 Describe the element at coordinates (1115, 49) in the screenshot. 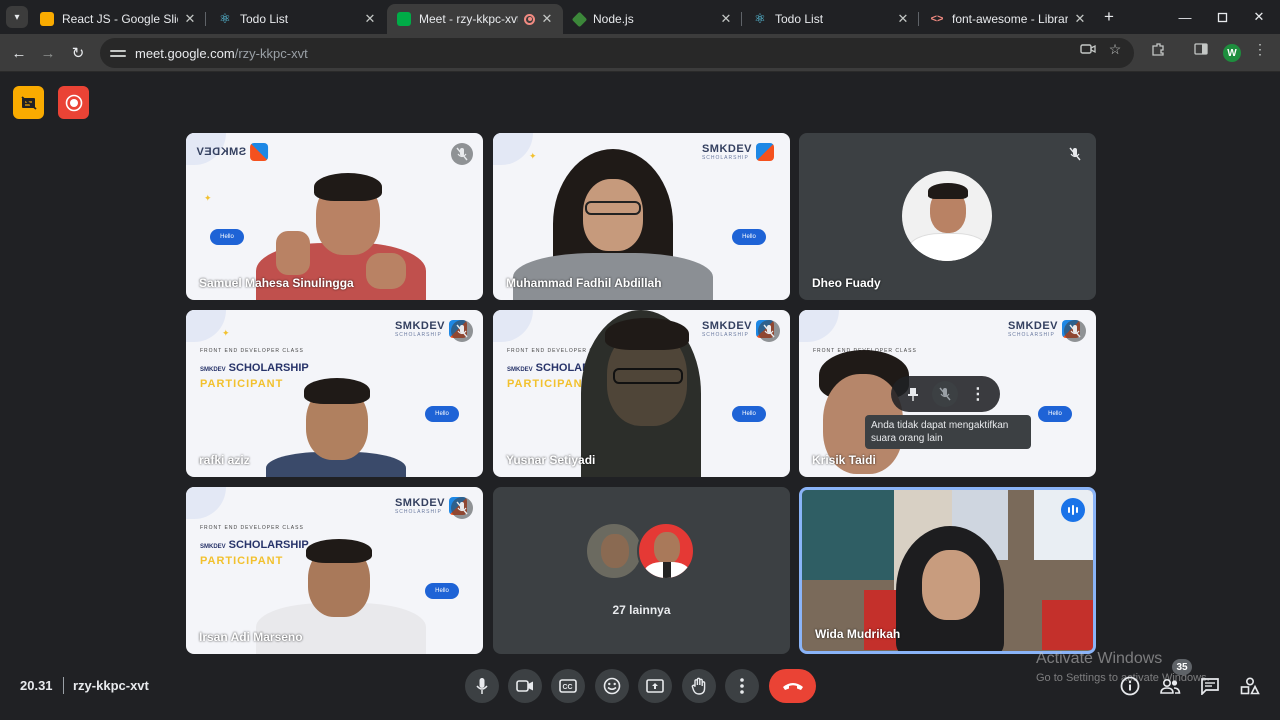

I see `bookmark-star-icon: ☆` at that location.